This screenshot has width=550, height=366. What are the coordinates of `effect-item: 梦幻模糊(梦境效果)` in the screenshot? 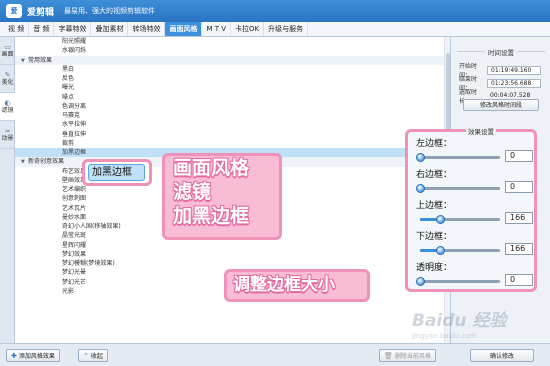 It's located at (232, 263).